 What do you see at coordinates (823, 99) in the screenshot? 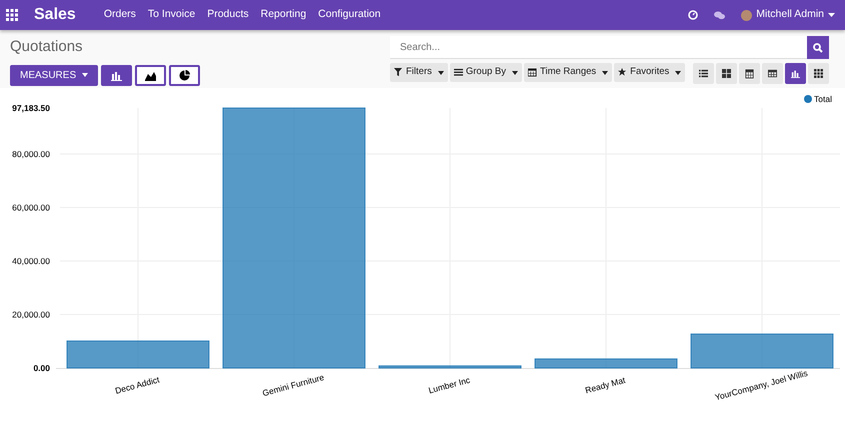
I see `legend-label: Total` at bounding box center [823, 99].